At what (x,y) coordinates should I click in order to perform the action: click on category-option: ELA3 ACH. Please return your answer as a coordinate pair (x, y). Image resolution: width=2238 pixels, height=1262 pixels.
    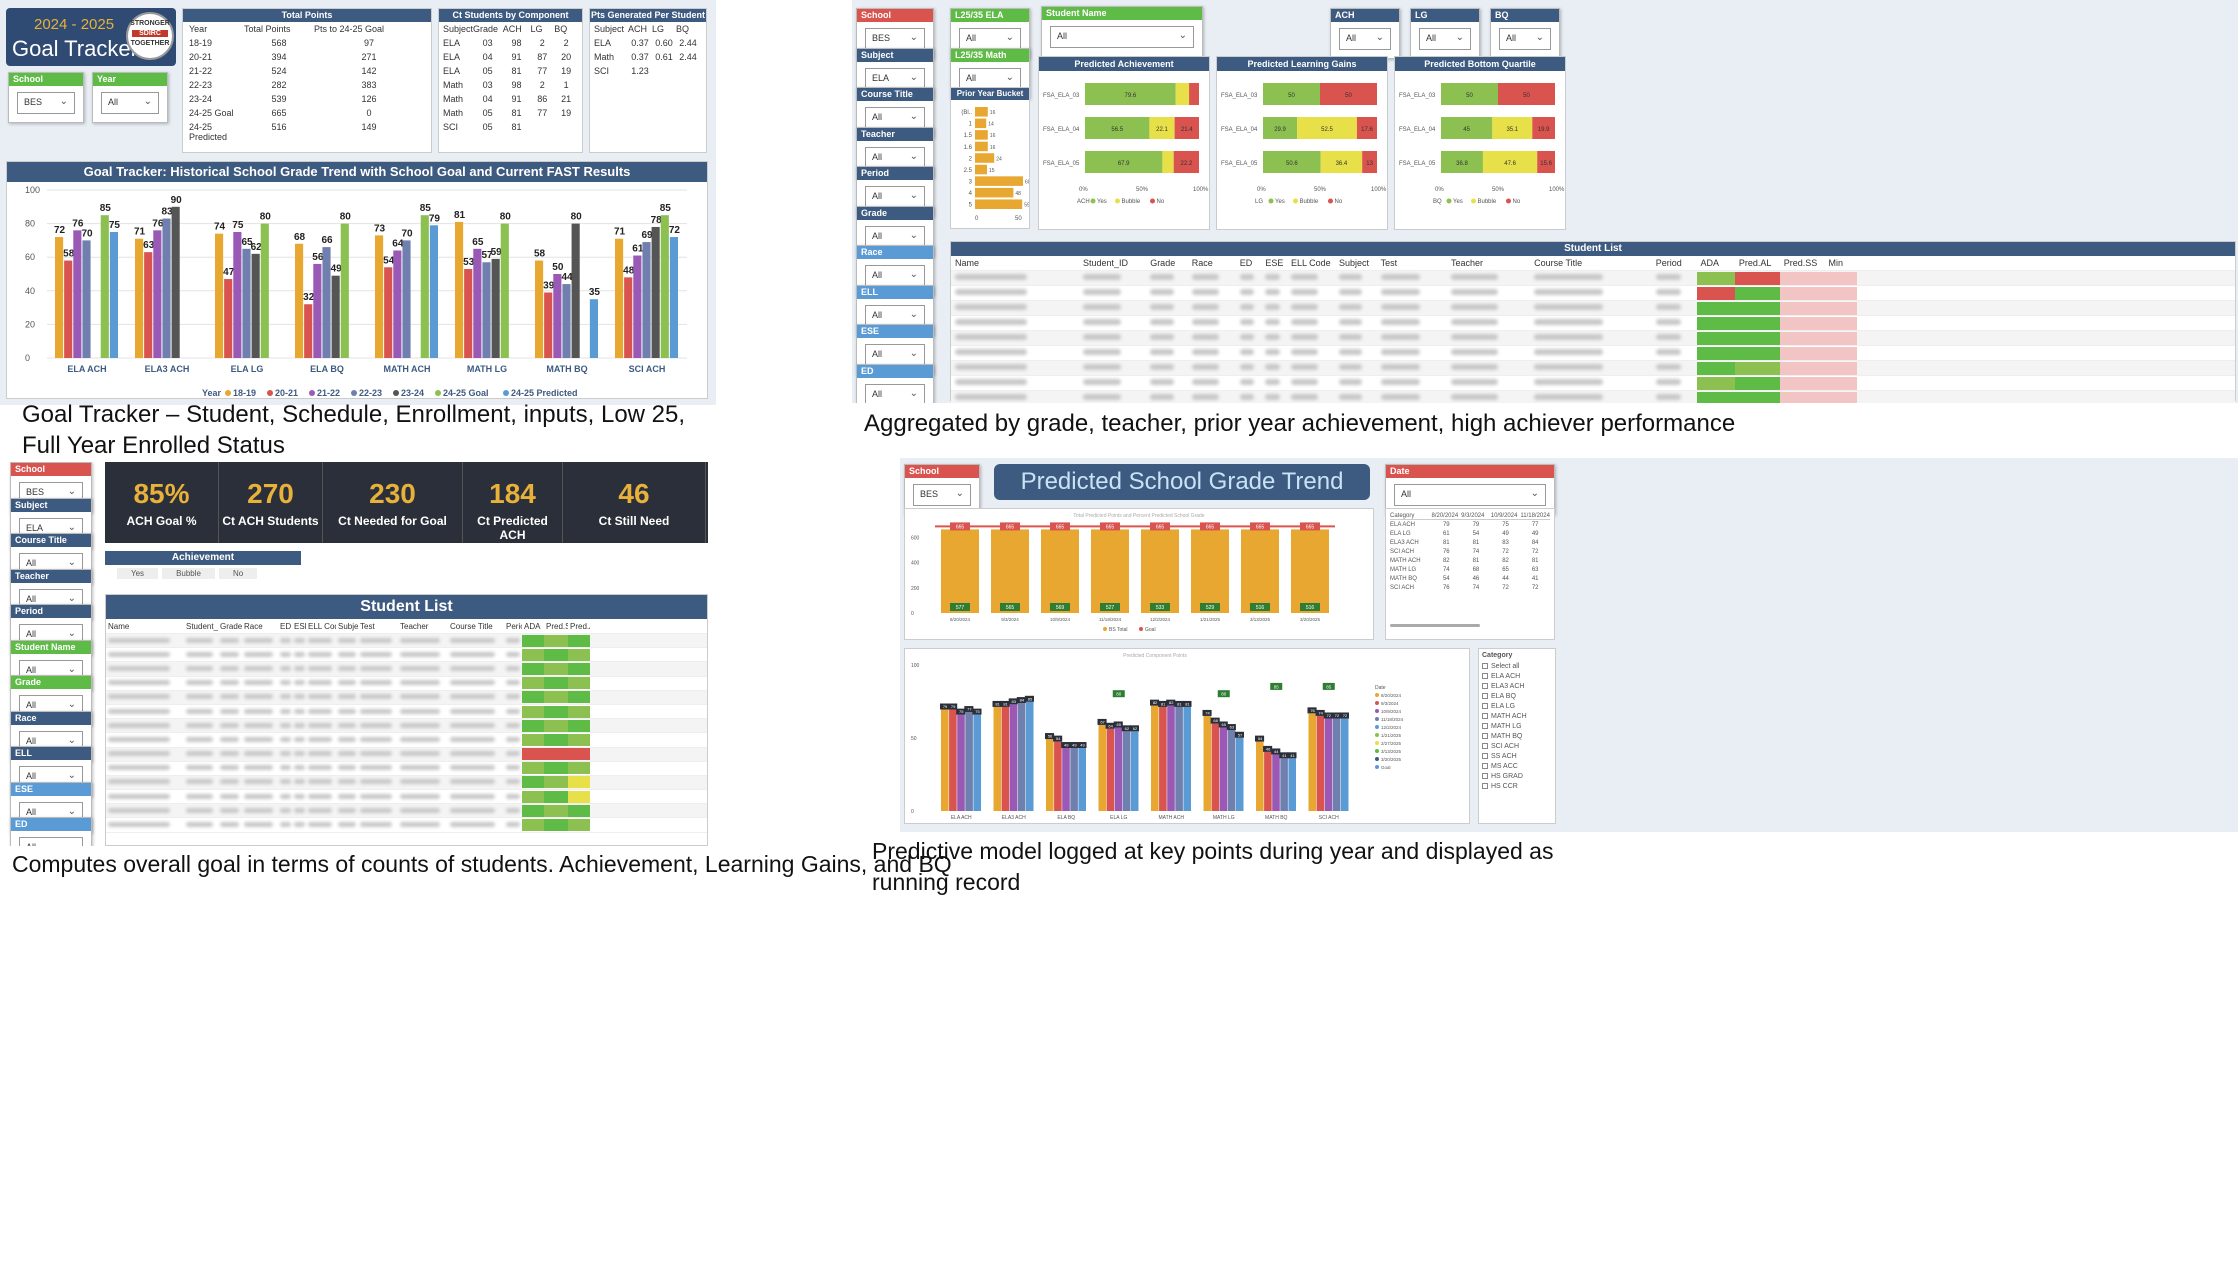
    Looking at the image, I should click on (1517, 686).